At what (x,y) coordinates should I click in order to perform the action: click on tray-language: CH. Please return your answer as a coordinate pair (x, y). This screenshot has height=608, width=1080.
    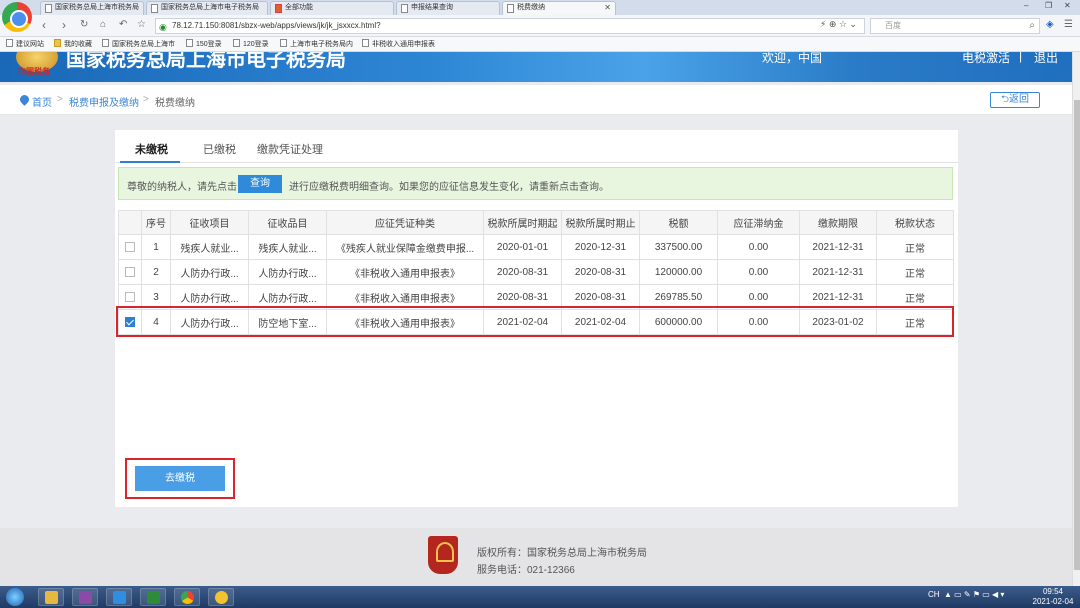
    Looking at the image, I should click on (934, 594).